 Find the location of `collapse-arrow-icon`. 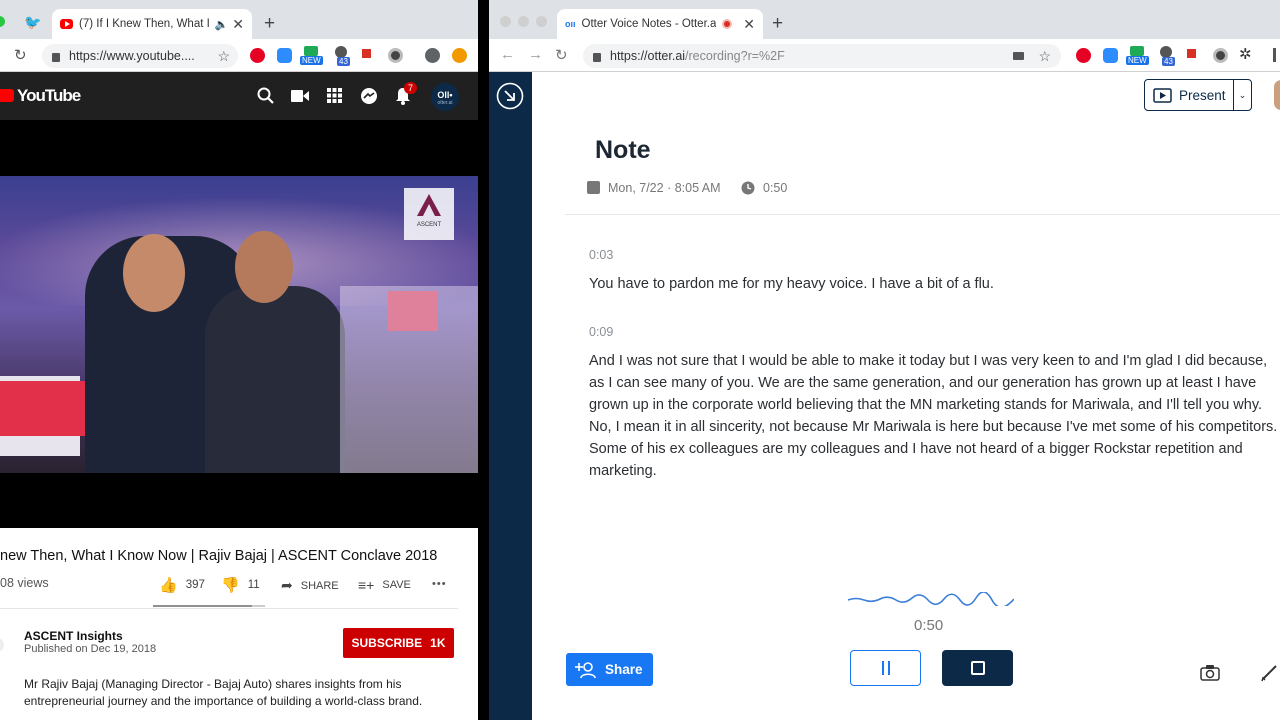

collapse-arrow-icon is located at coordinates (510, 96).